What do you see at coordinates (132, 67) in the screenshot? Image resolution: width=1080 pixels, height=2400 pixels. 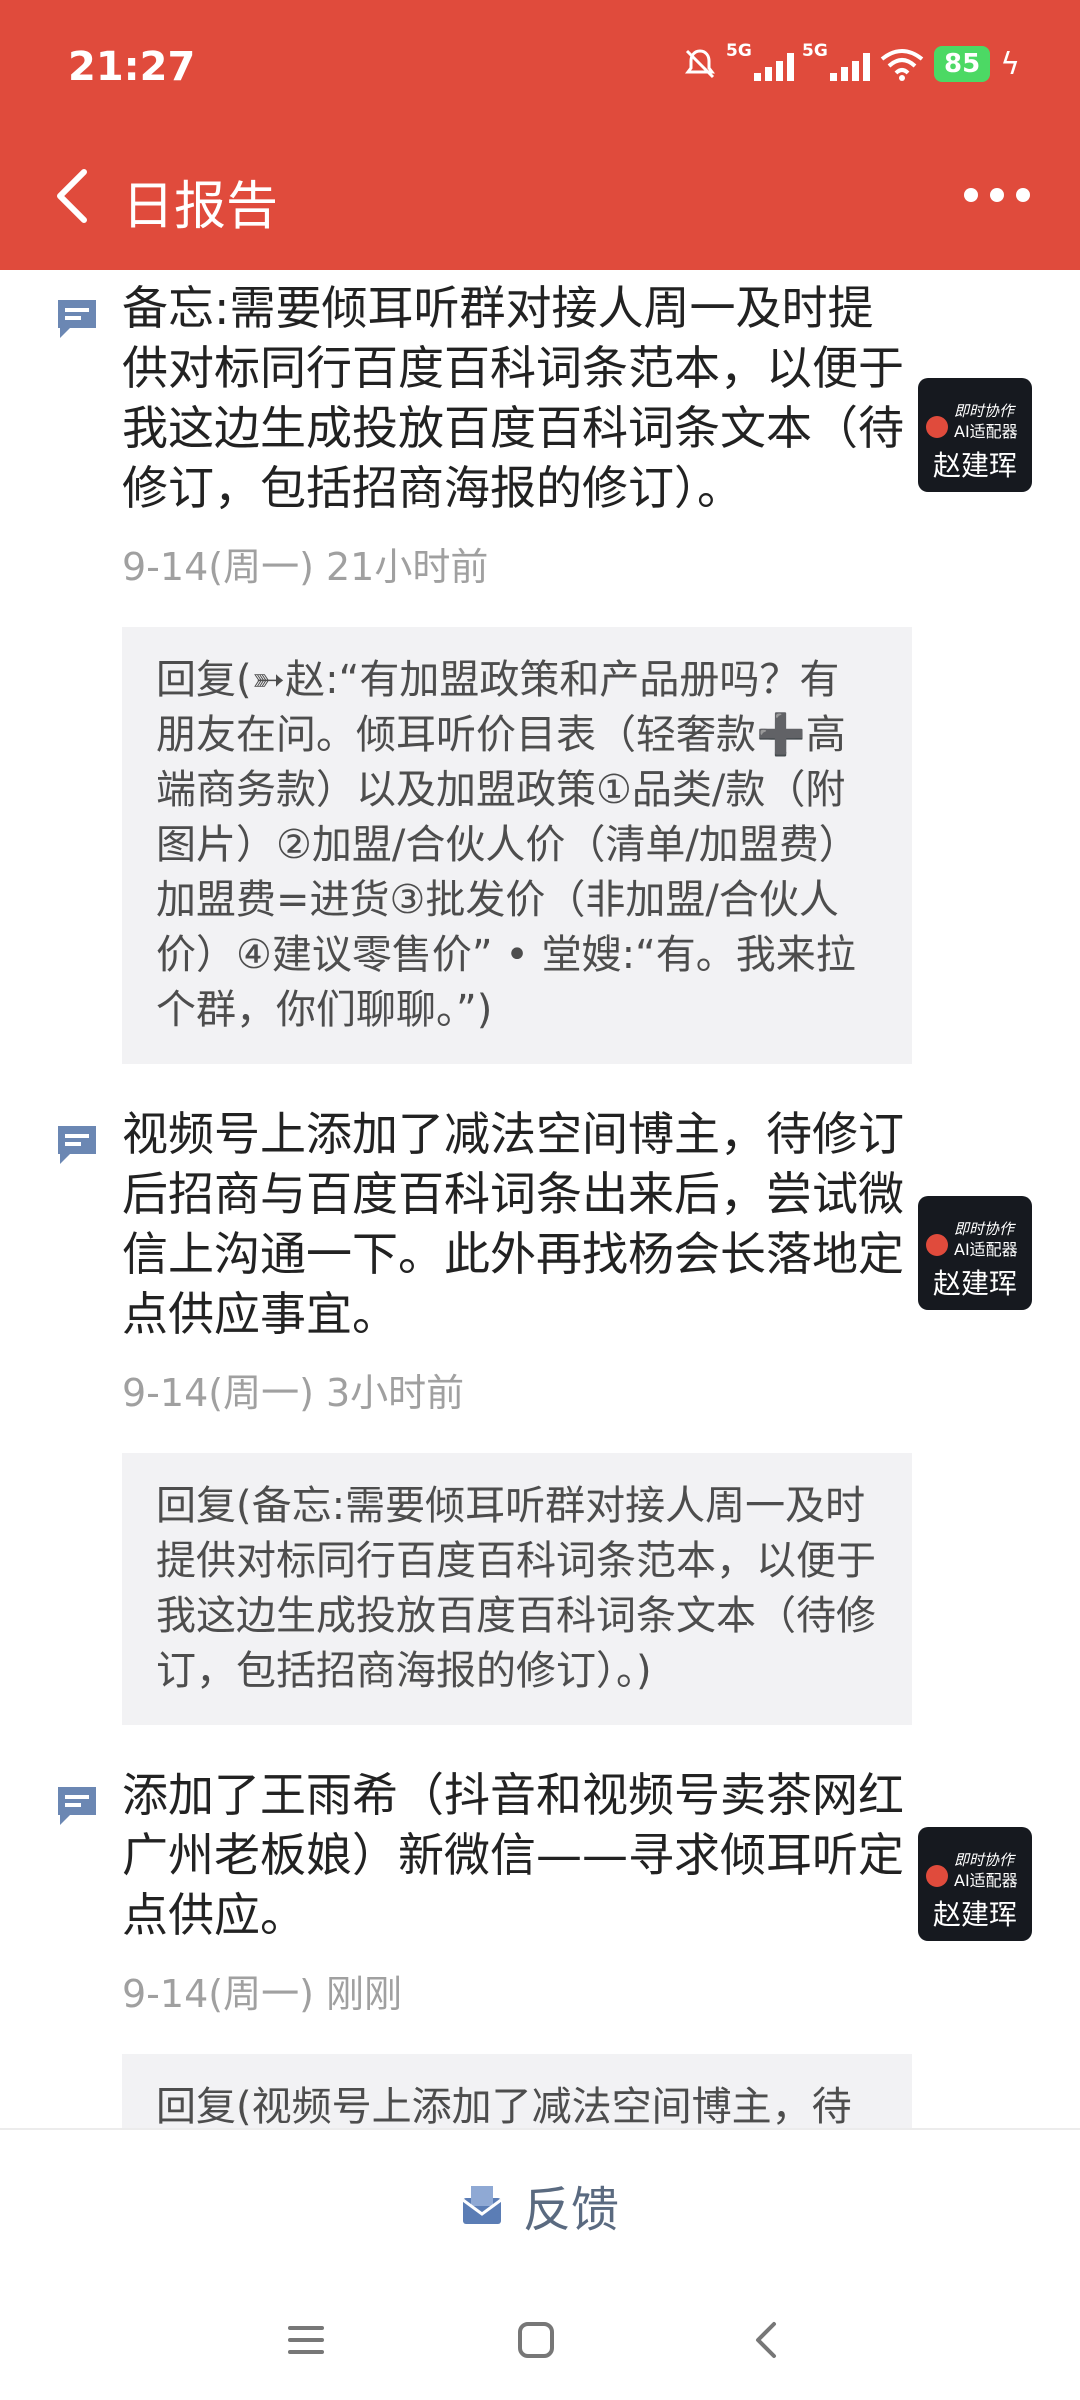 I see `status-time: 21:27` at bounding box center [132, 67].